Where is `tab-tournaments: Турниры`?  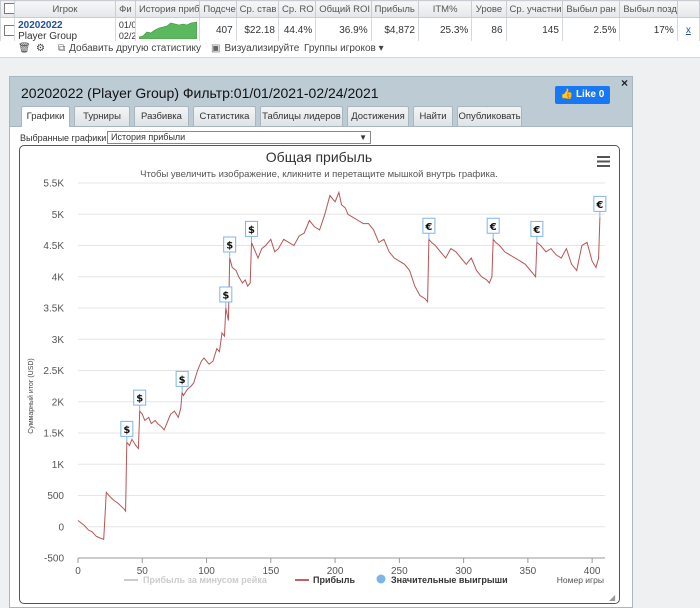
tab-tournaments: Турниры is located at coordinates (102, 116).